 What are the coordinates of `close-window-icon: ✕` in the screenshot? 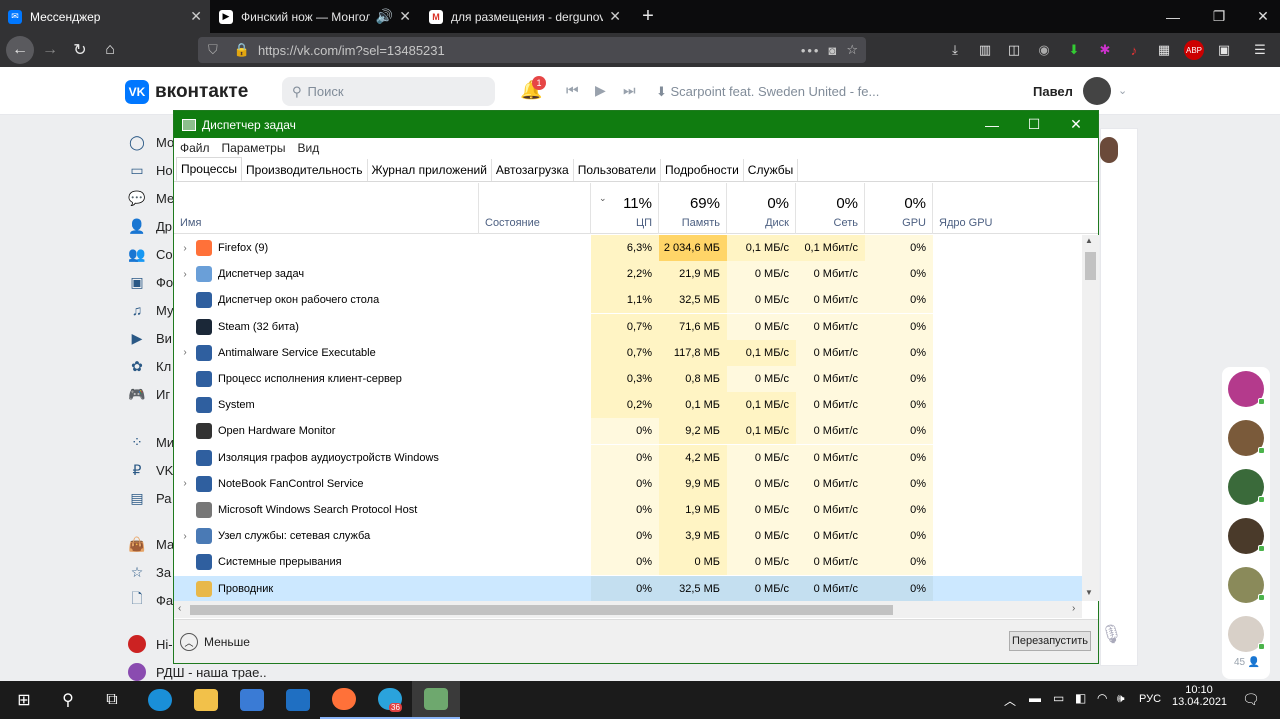 It's located at (1260, 16).